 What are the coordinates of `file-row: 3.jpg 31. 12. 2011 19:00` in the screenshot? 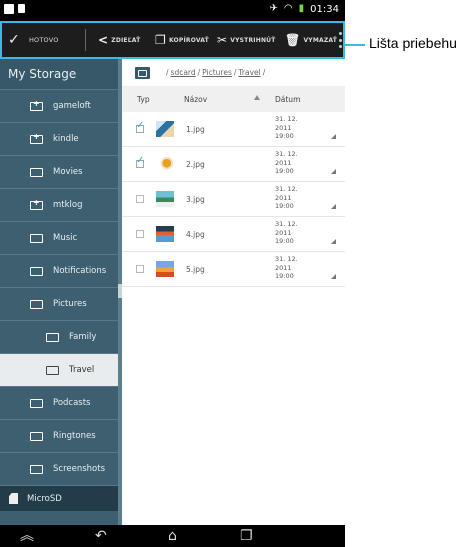 It's located at (233, 199).